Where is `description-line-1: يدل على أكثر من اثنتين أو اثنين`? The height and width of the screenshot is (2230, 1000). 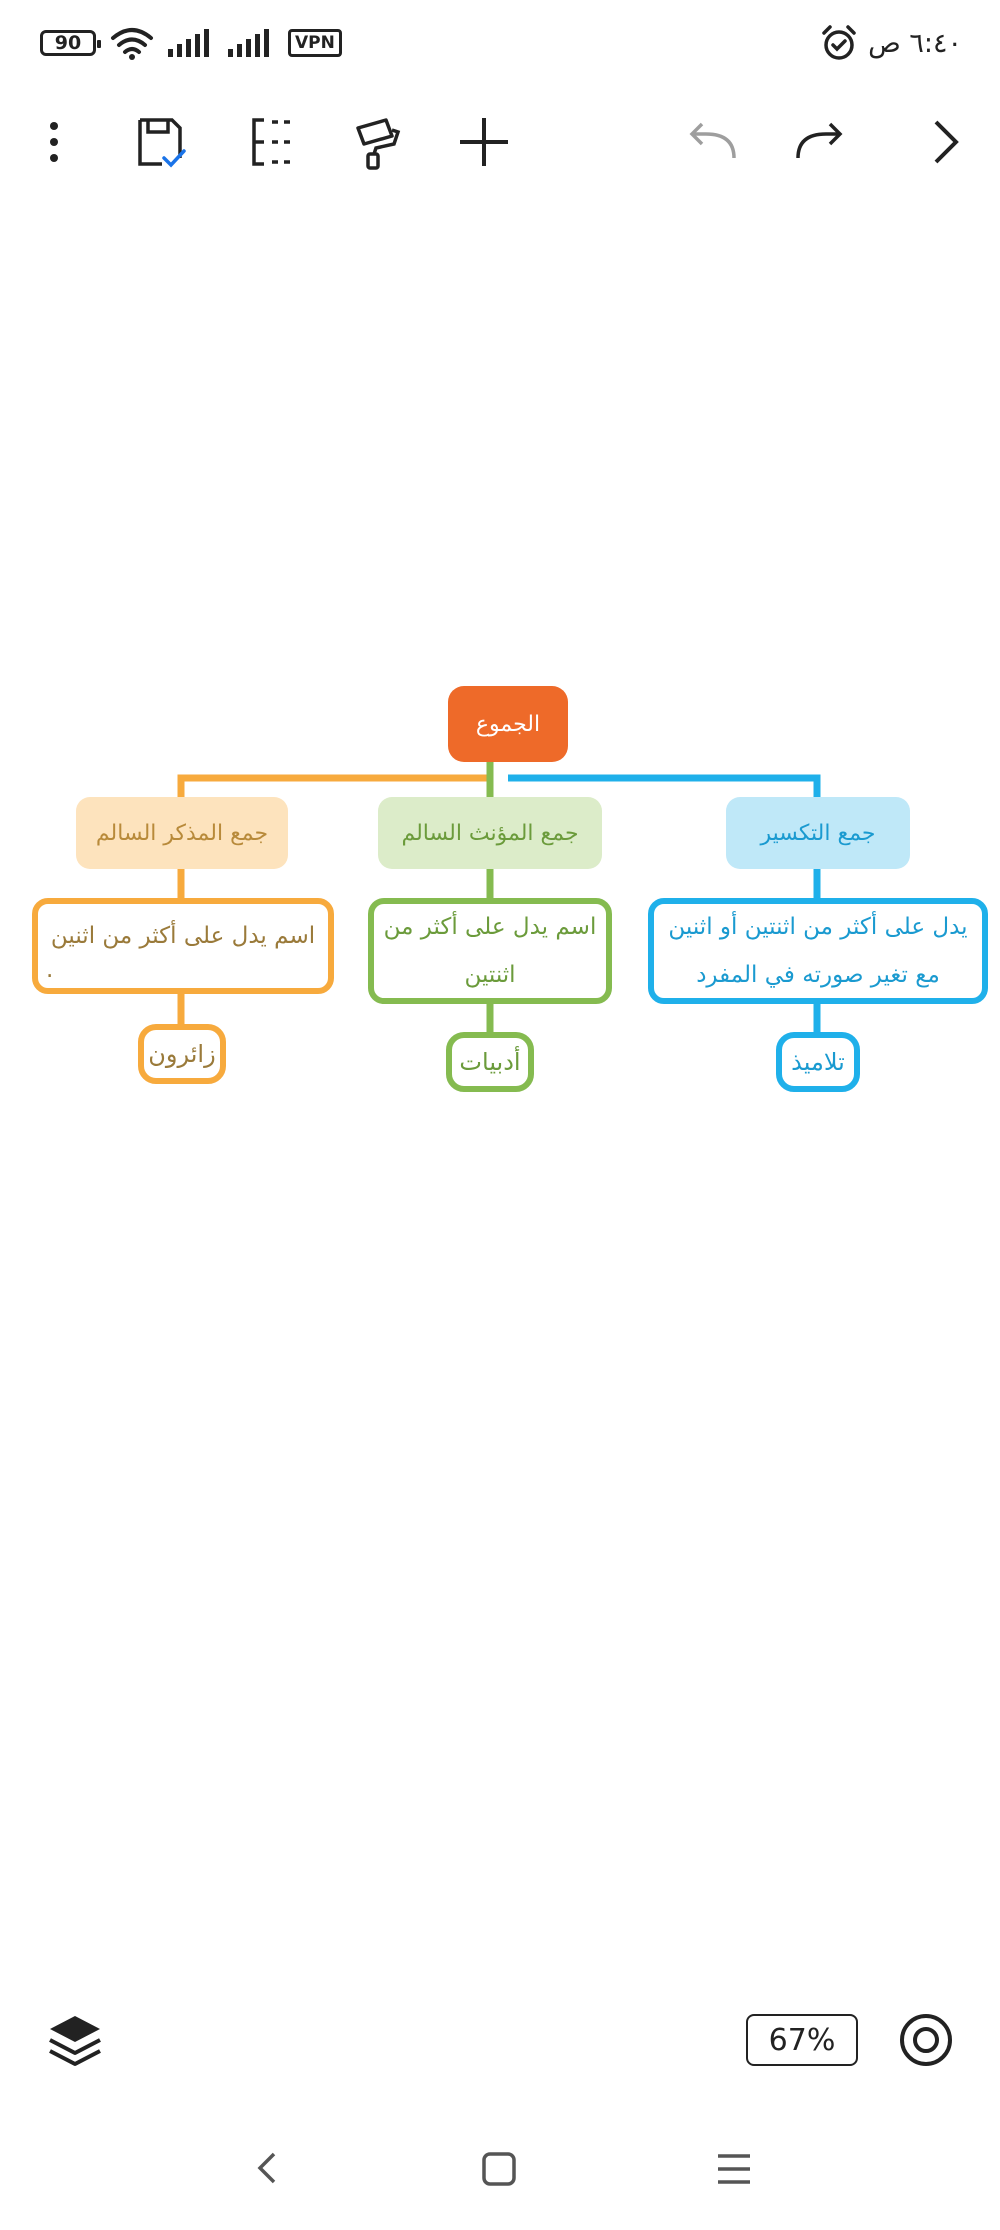
description-line-1: يدل على أكثر من اثنتين أو اثنين is located at coordinates (818, 927).